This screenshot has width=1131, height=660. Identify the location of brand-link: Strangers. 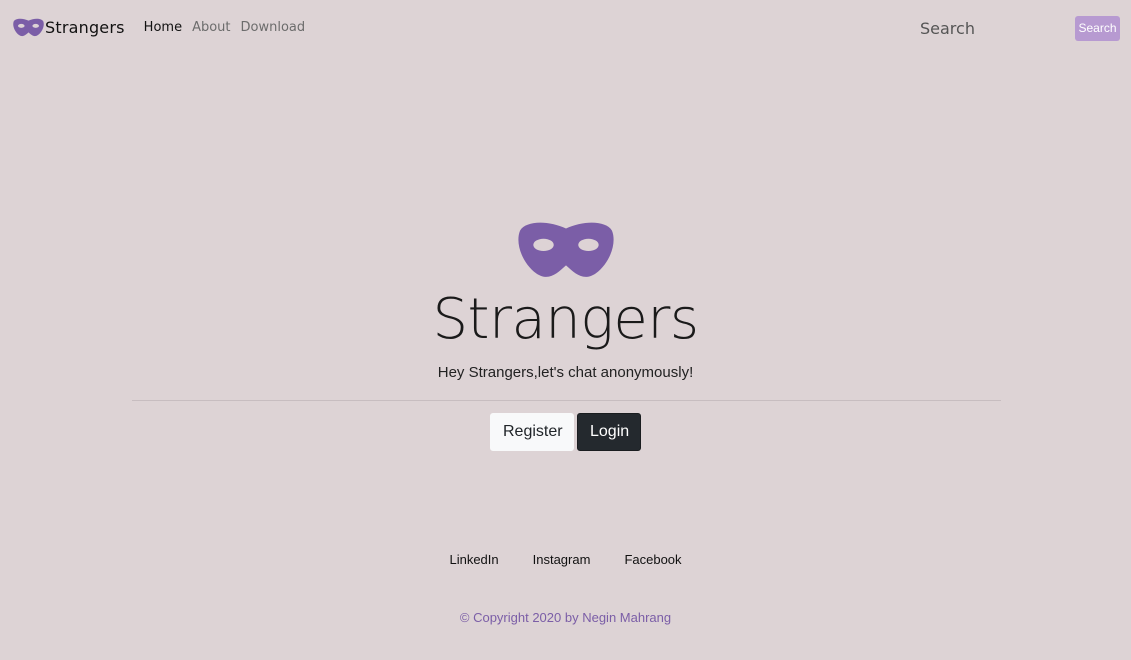
(69, 27).